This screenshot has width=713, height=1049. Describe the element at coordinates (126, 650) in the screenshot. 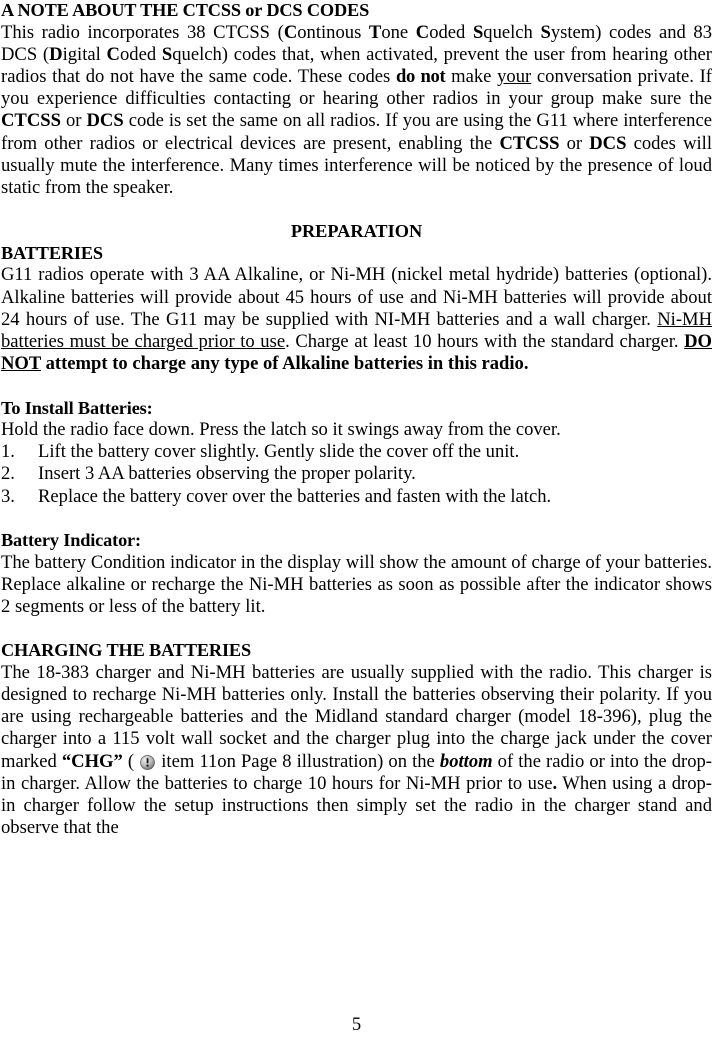

I see `heading-charging-batteries: CHARGING THE BATTERIES` at that location.